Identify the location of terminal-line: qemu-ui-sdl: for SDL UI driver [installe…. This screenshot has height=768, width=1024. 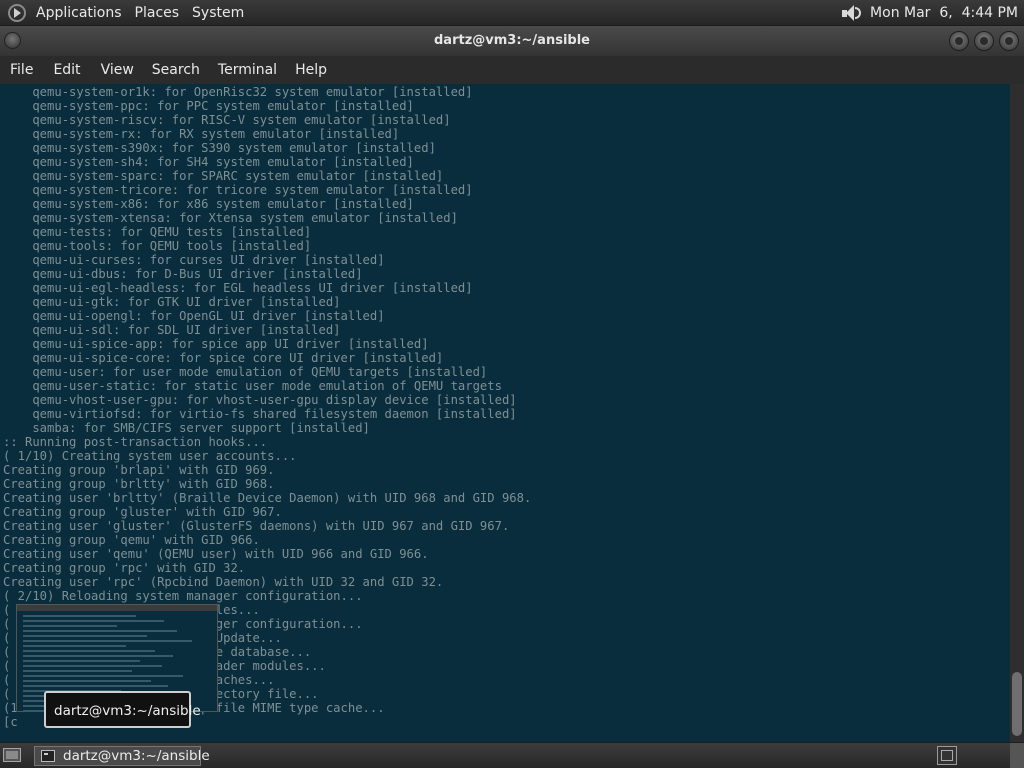
(172, 330).